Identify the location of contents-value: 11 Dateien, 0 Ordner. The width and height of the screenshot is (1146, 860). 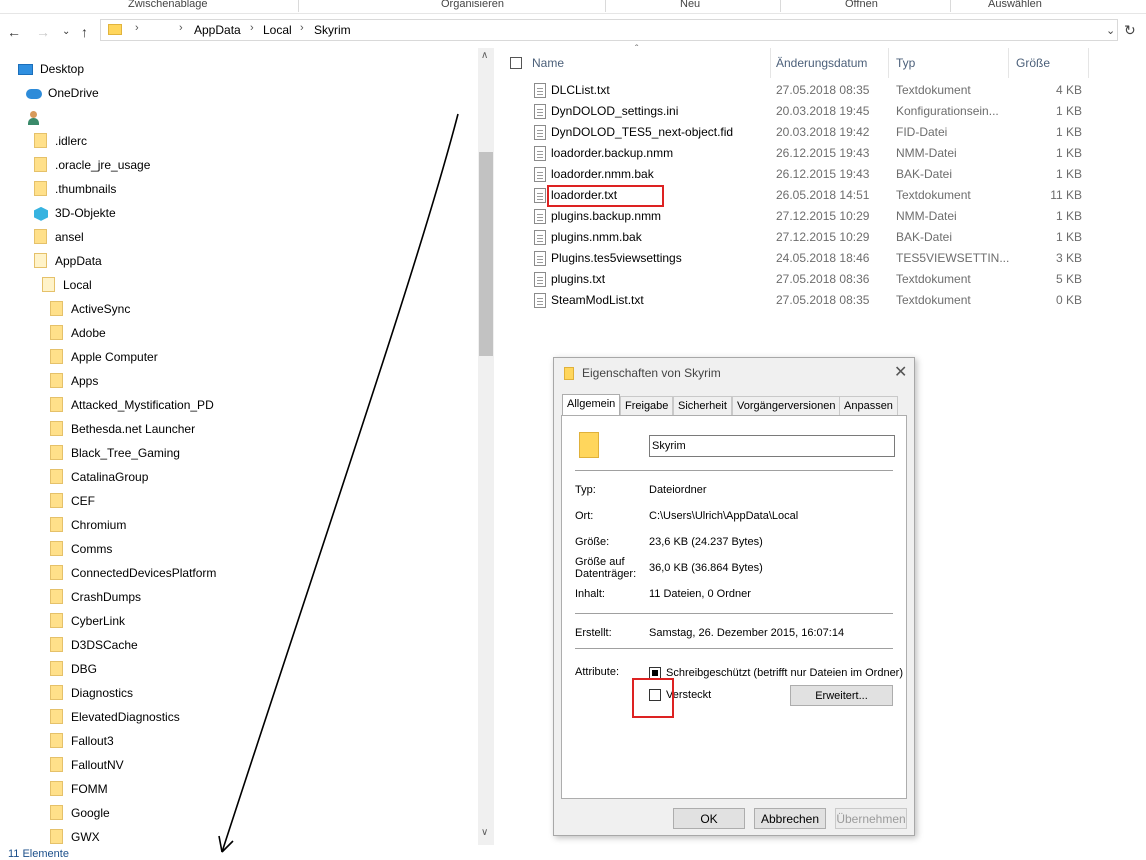
(700, 594).